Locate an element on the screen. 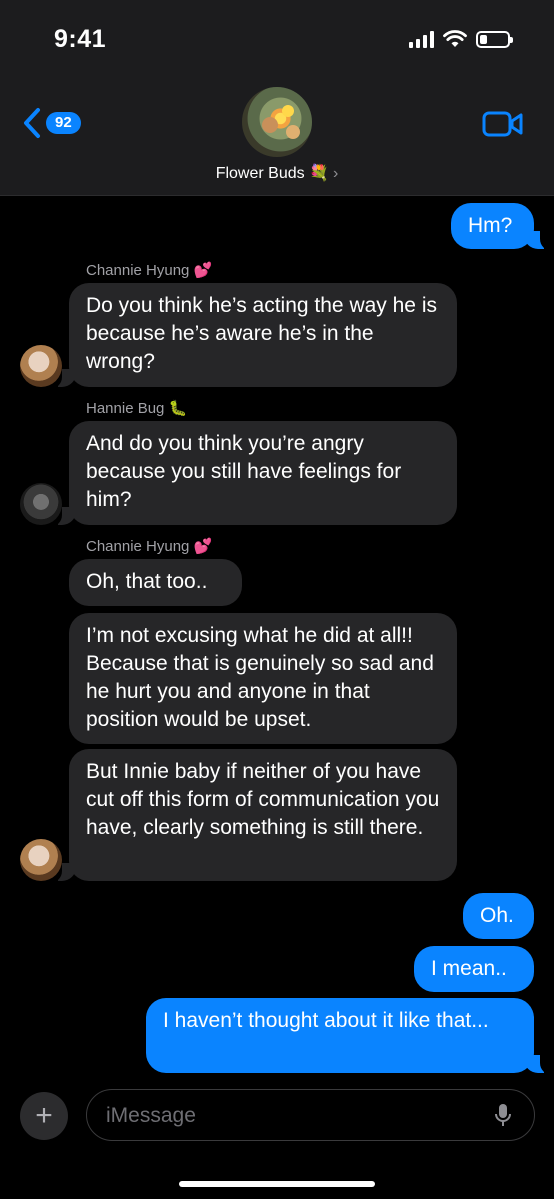 This screenshot has height=1199, width=554. wifi-icon is located at coordinates (455, 38).